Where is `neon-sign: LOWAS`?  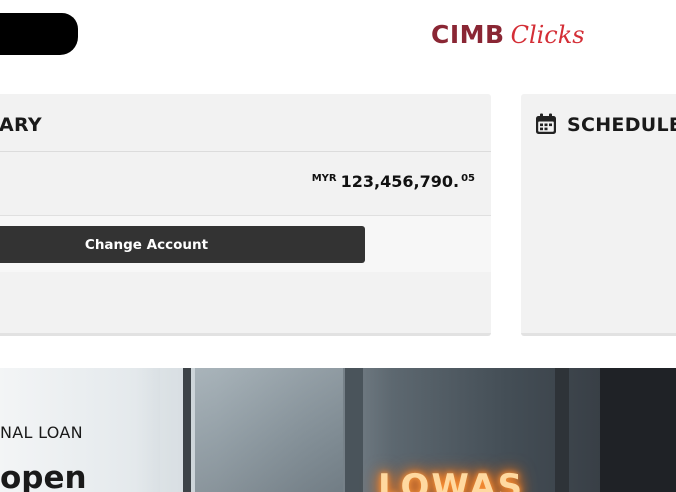 neon-sign: LOWAS is located at coordinates (451, 479).